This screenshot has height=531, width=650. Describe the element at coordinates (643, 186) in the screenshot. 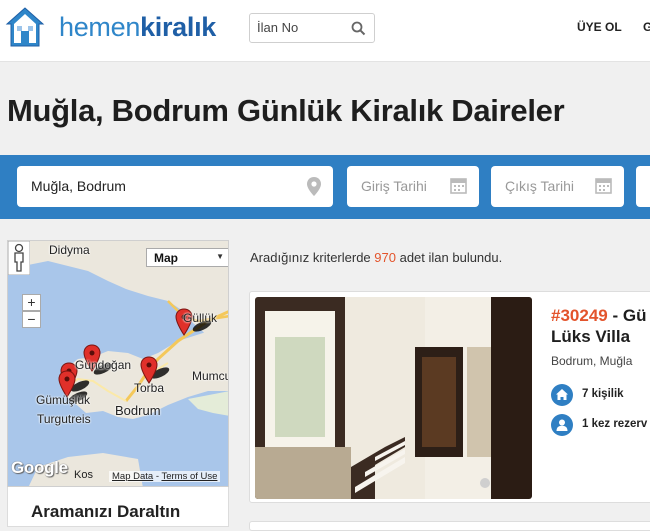

I see `guest-count-field` at that location.